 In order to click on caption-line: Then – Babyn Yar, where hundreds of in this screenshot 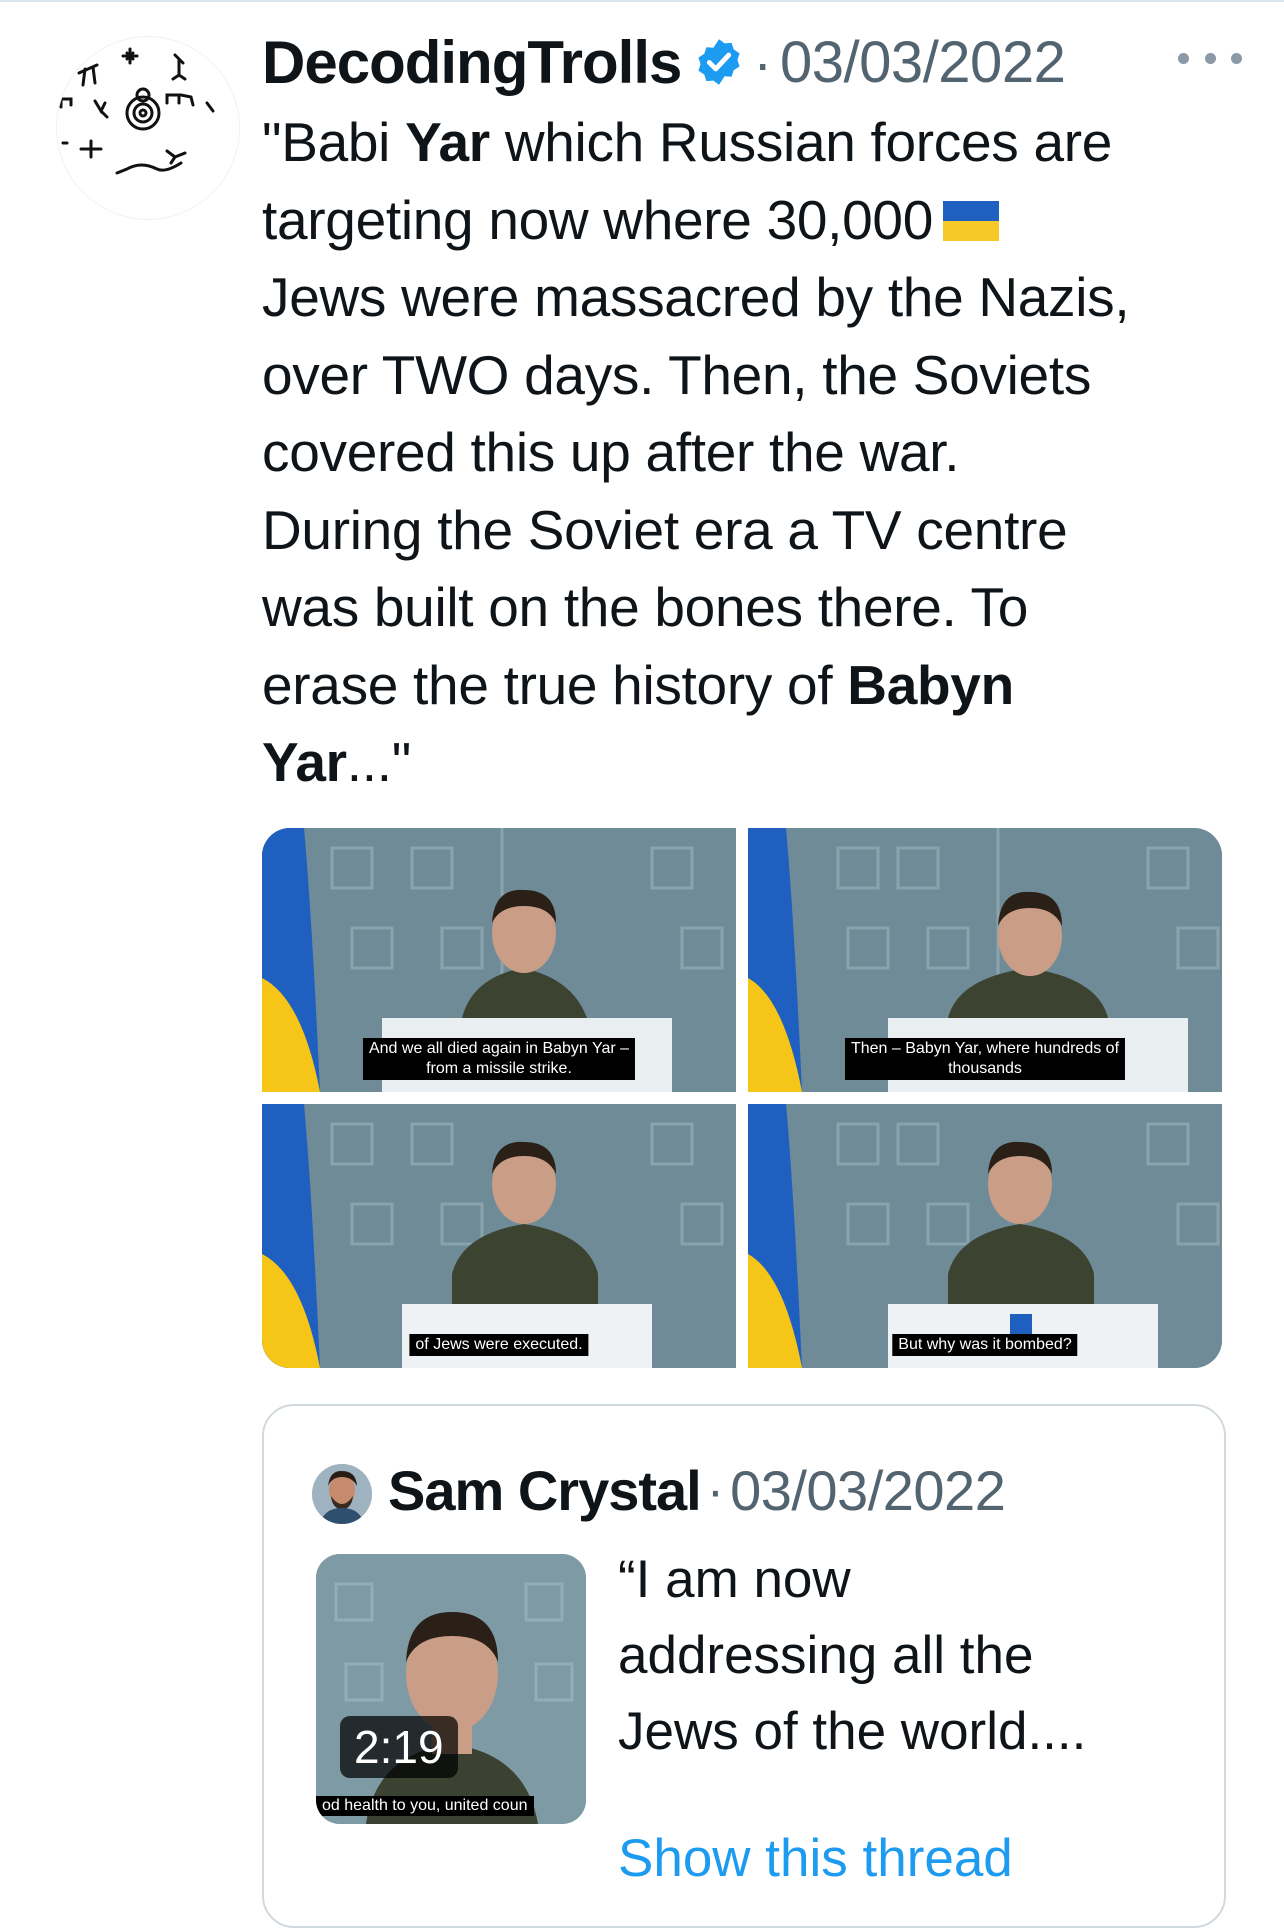, I will do `click(985, 1048)`.